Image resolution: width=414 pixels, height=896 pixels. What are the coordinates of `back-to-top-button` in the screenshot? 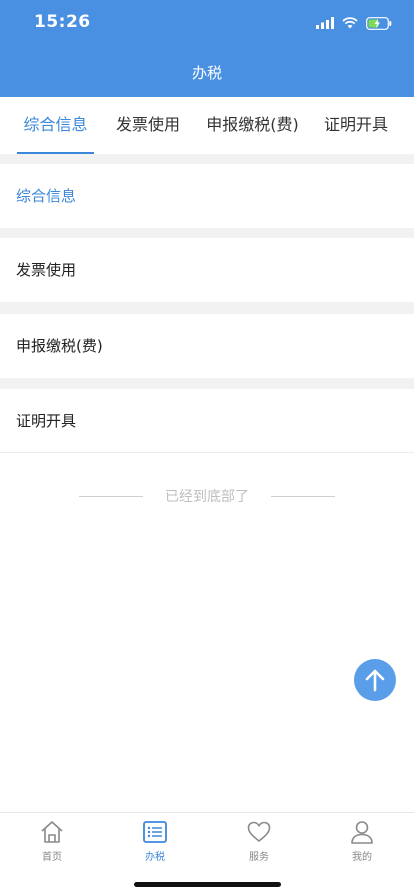 It's located at (375, 680).